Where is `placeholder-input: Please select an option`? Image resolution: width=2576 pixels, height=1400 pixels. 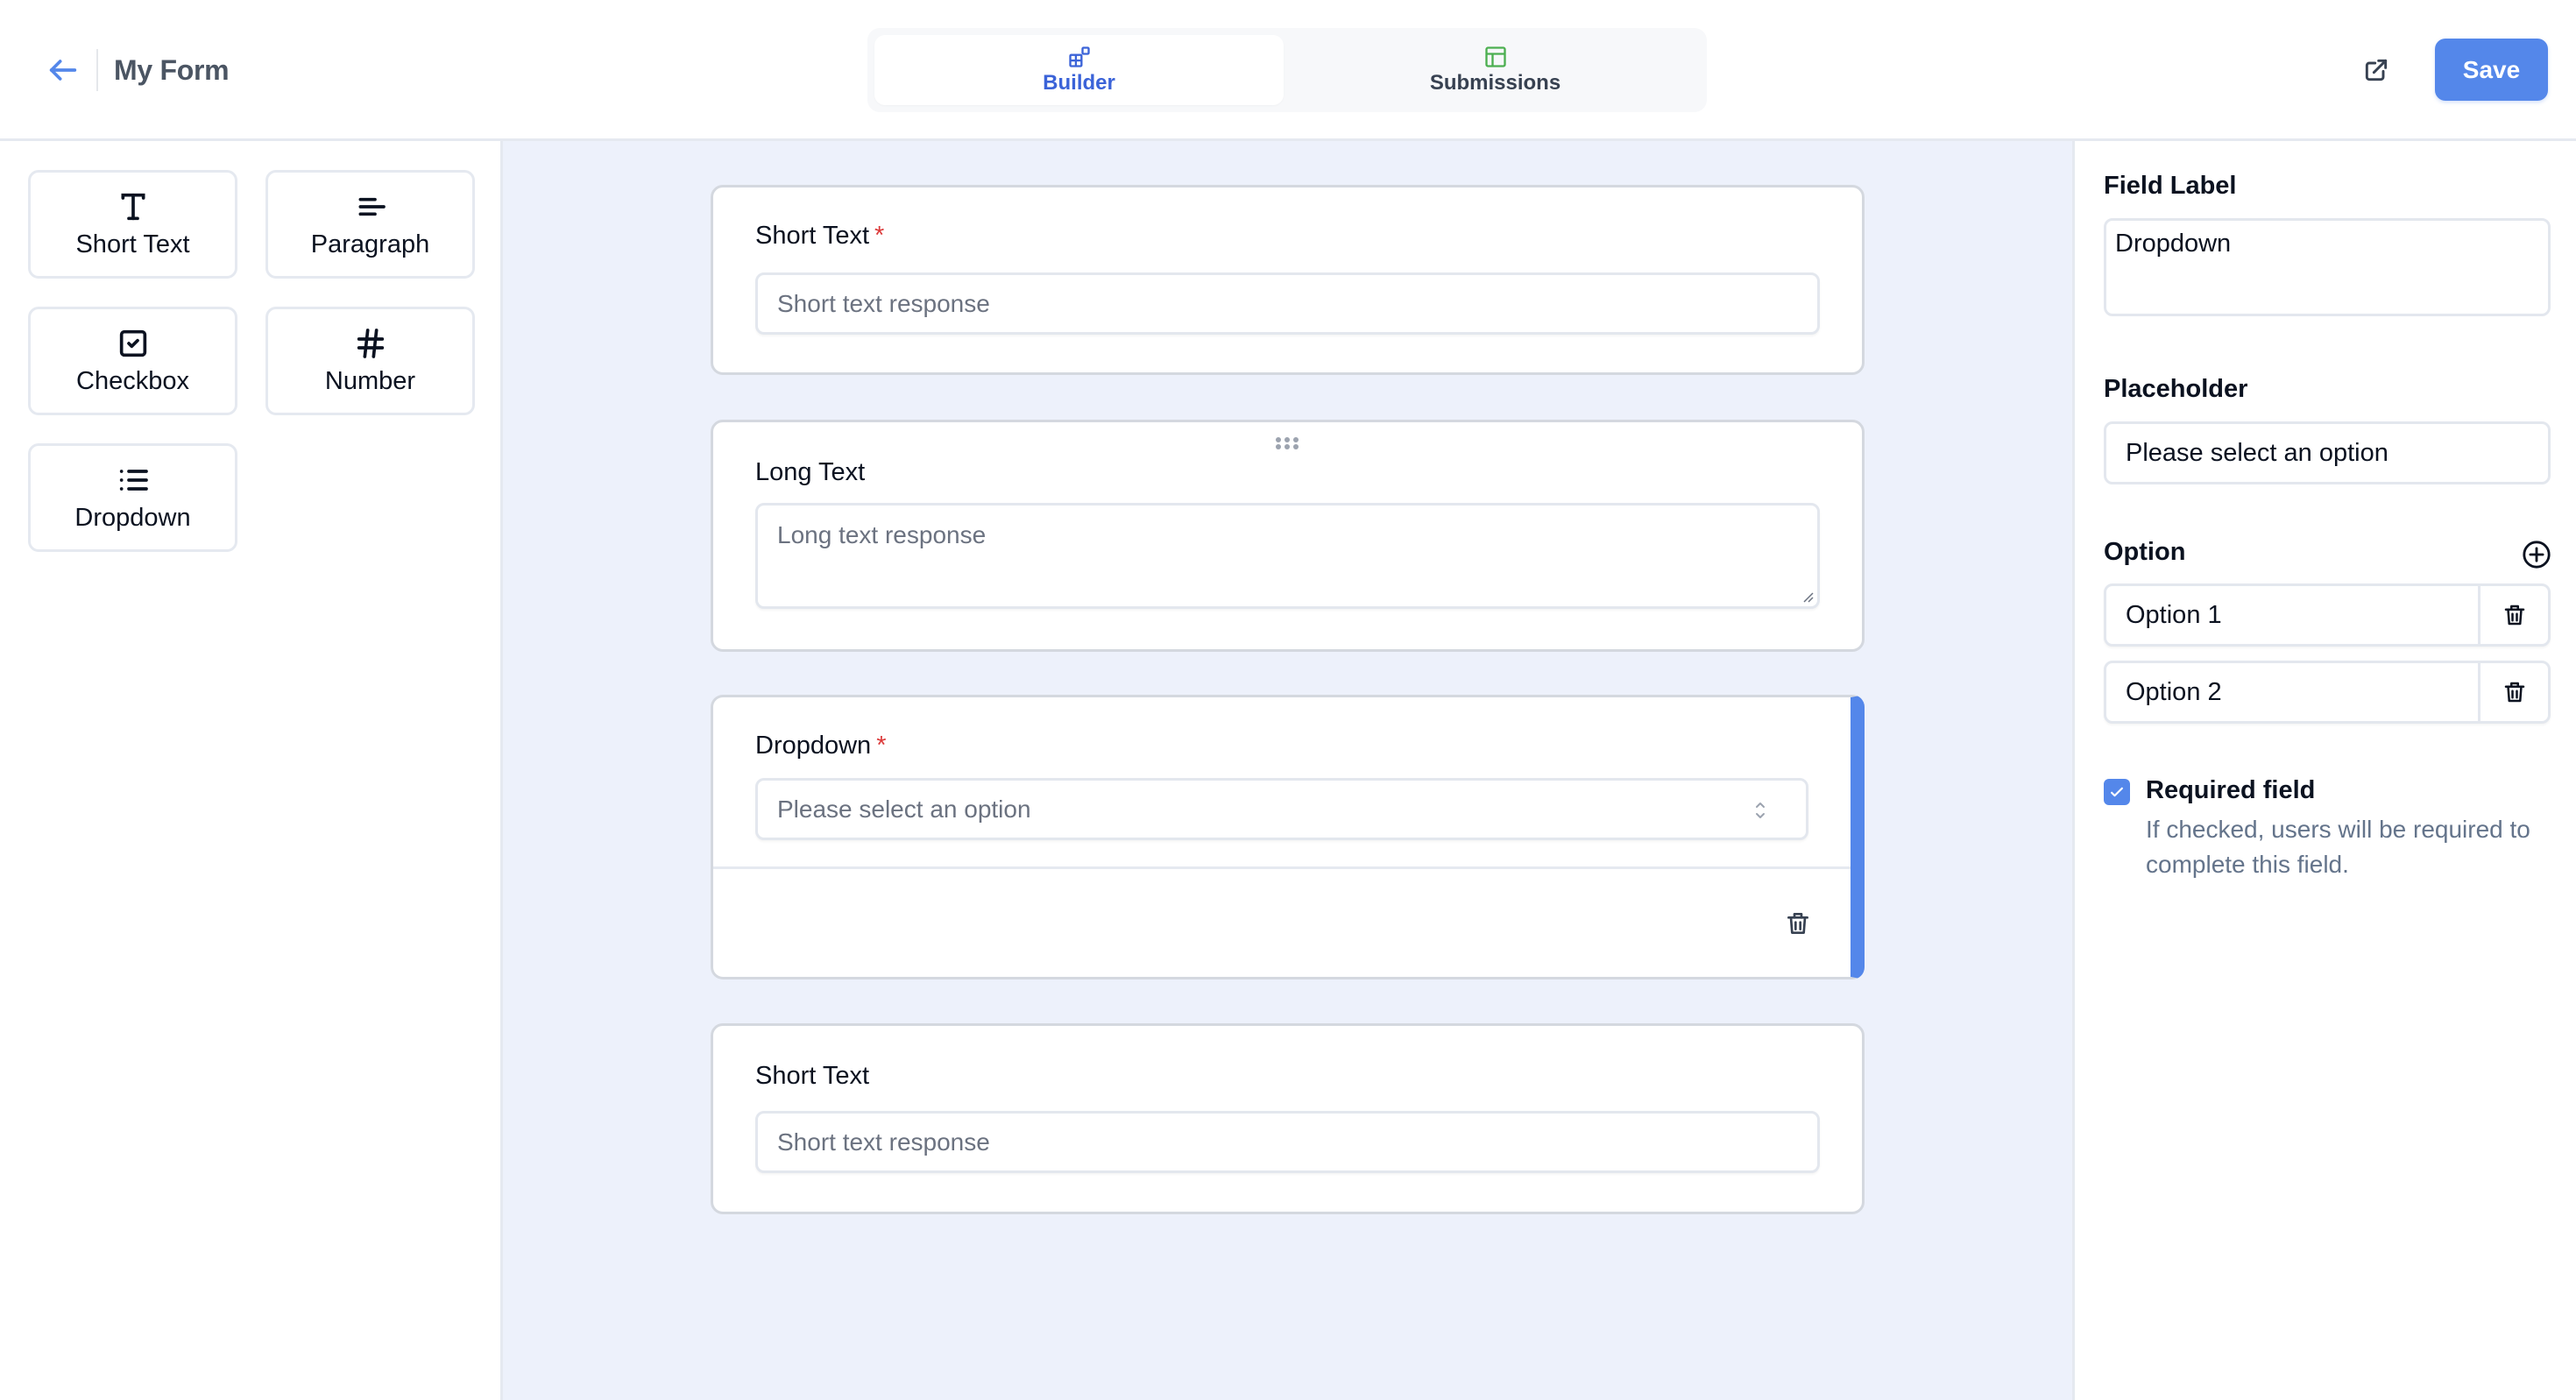
placeholder-input: Please select an option is located at coordinates (2327, 452).